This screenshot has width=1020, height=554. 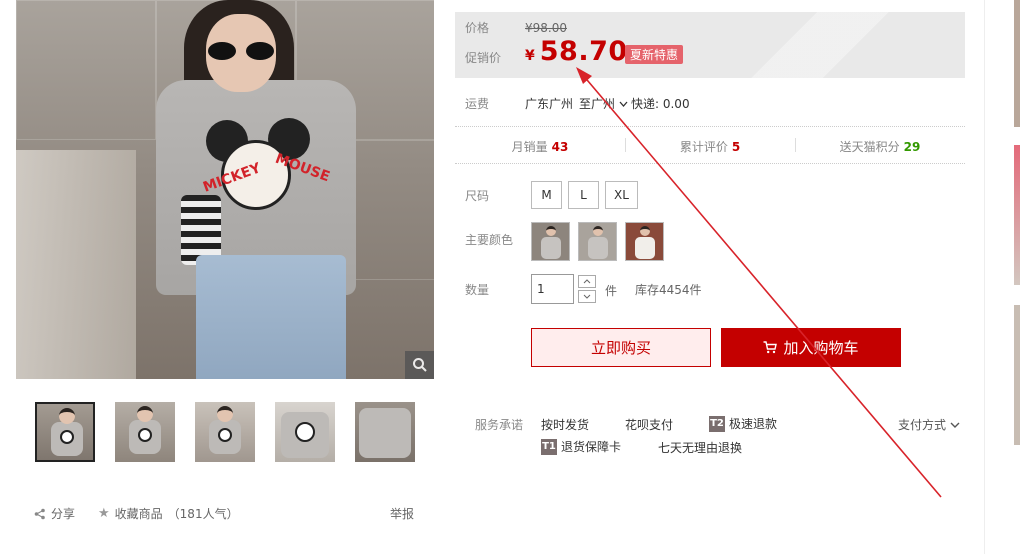 I want to click on stat-value: 29, so click(x=912, y=147).